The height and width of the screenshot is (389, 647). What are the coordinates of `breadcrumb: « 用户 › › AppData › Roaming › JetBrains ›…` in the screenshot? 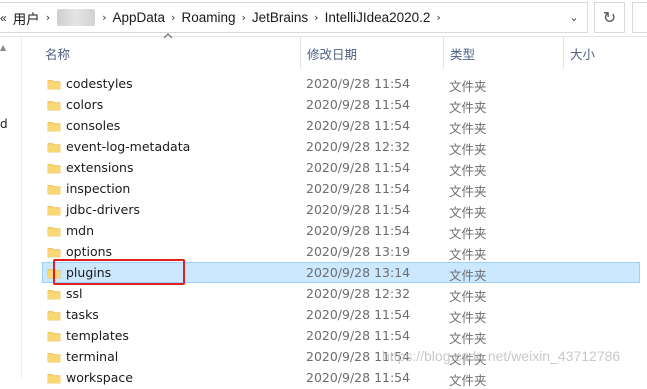 It's located at (222, 17).